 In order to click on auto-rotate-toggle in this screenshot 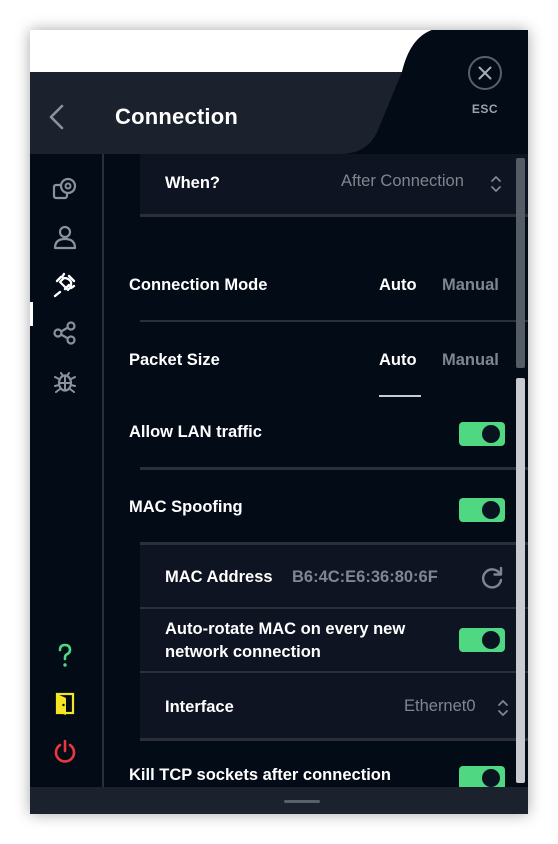, I will do `click(482, 640)`.